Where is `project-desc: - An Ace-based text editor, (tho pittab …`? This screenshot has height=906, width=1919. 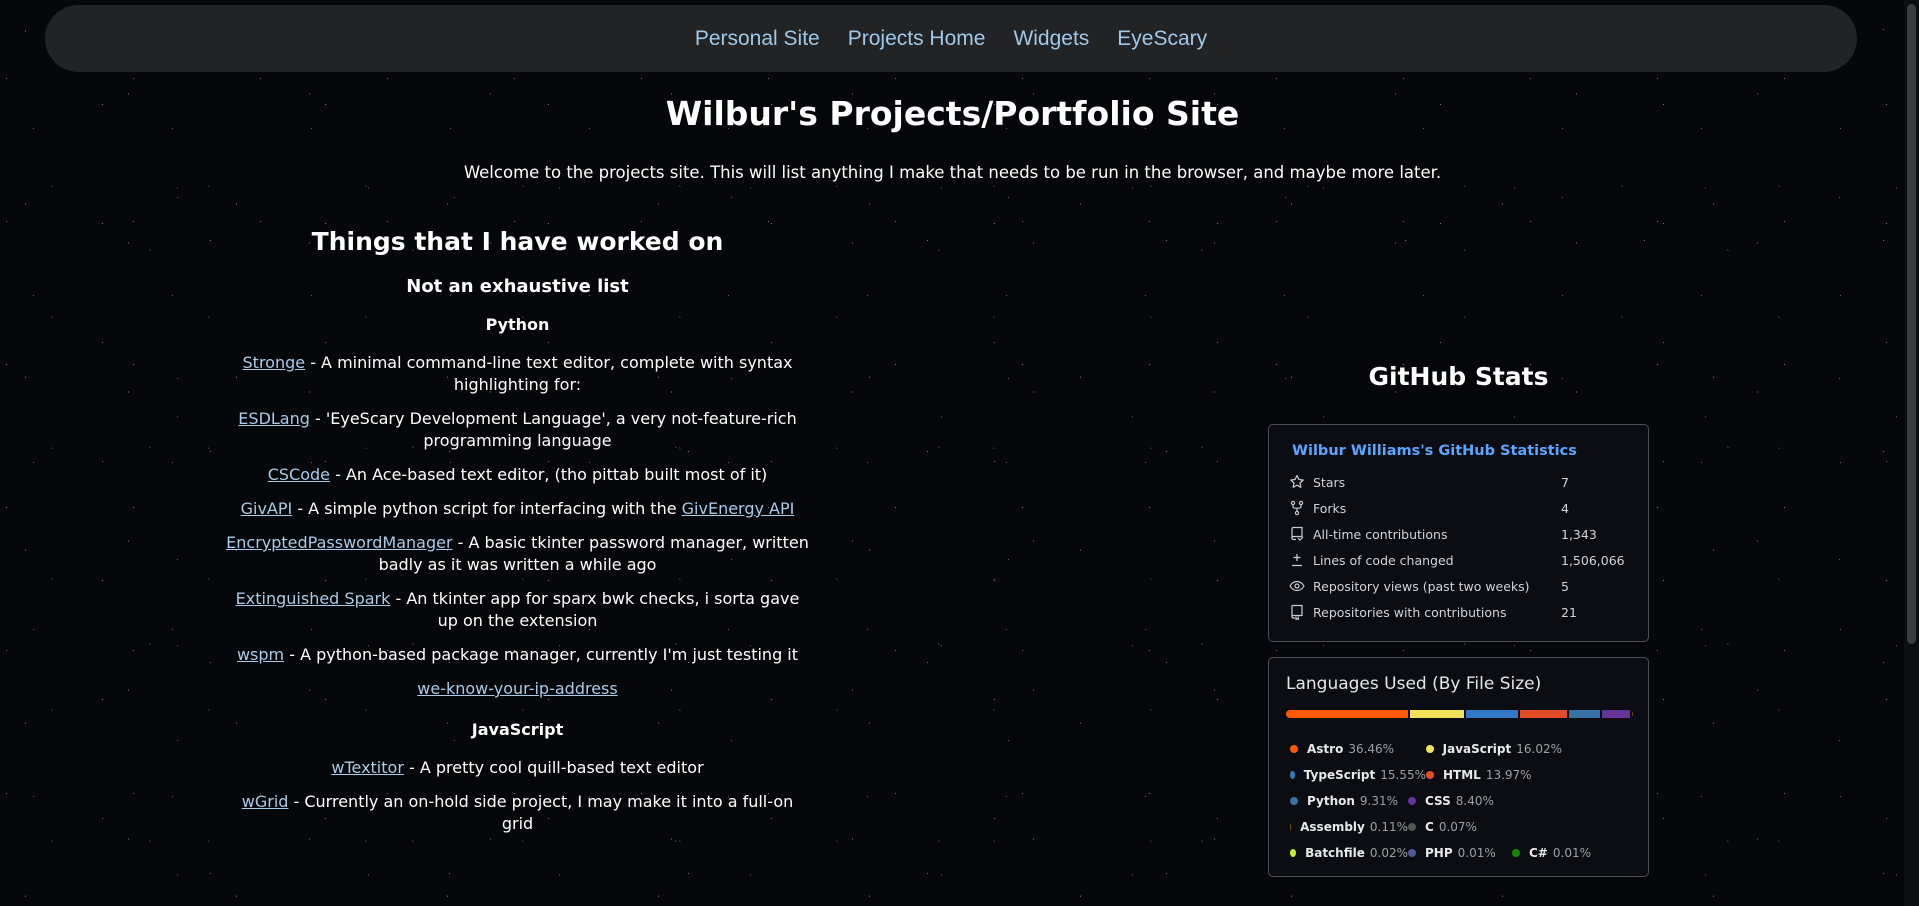
project-desc: - An Ace-based text editor, (tho pittab … is located at coordinates (548, 474).